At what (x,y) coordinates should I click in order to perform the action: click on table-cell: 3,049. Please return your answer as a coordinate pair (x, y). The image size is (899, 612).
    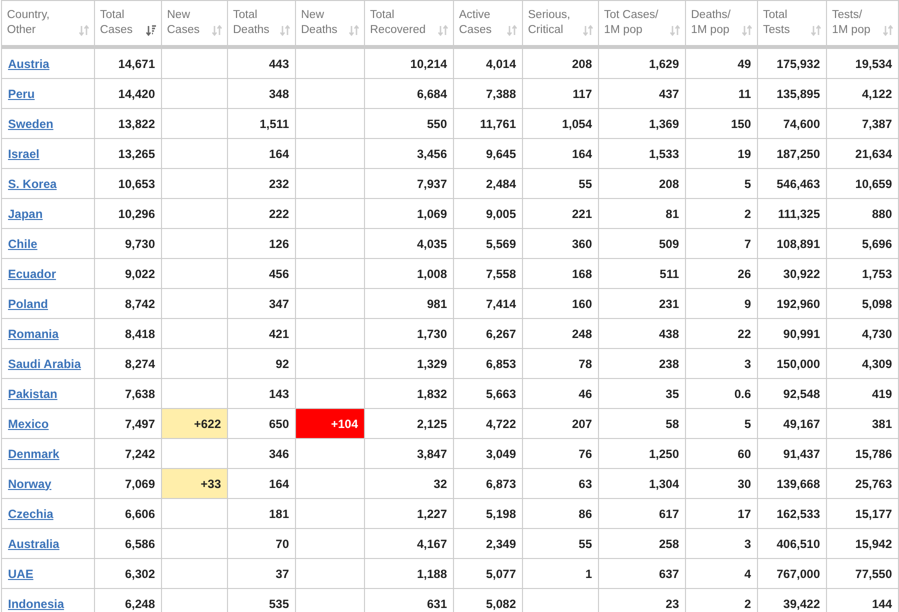
    Looking at the image, I should click on (488, 453).